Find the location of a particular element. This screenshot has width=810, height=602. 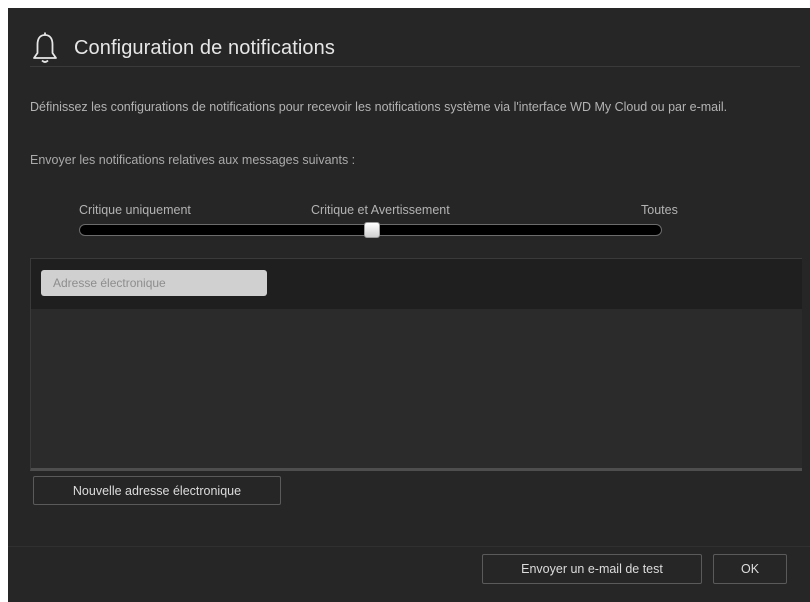

email-list-row is located at coordinates (416, 284).